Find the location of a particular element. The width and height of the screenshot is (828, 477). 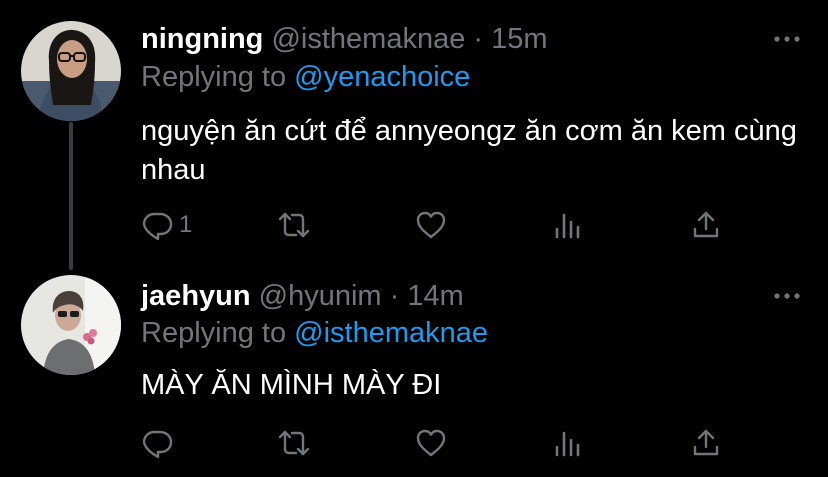

tweet-header: jaehyun @hyunim · 14m is located at coordinates (302, 296).